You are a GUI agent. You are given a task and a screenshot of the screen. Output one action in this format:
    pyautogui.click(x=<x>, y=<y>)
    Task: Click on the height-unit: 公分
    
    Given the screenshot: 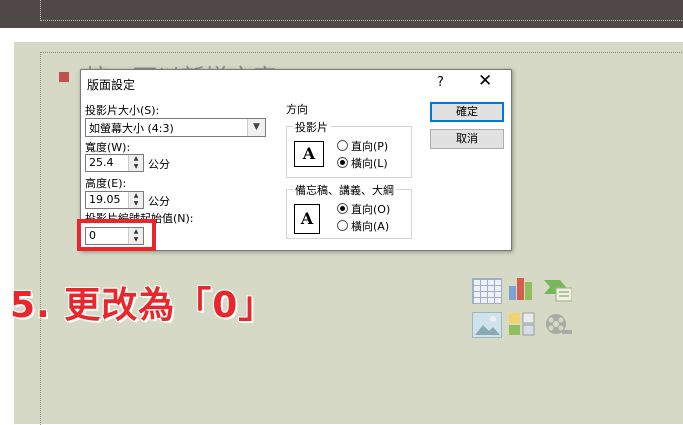 What is the action you would take?
    pyautogui.click(x=159, y=201)
    